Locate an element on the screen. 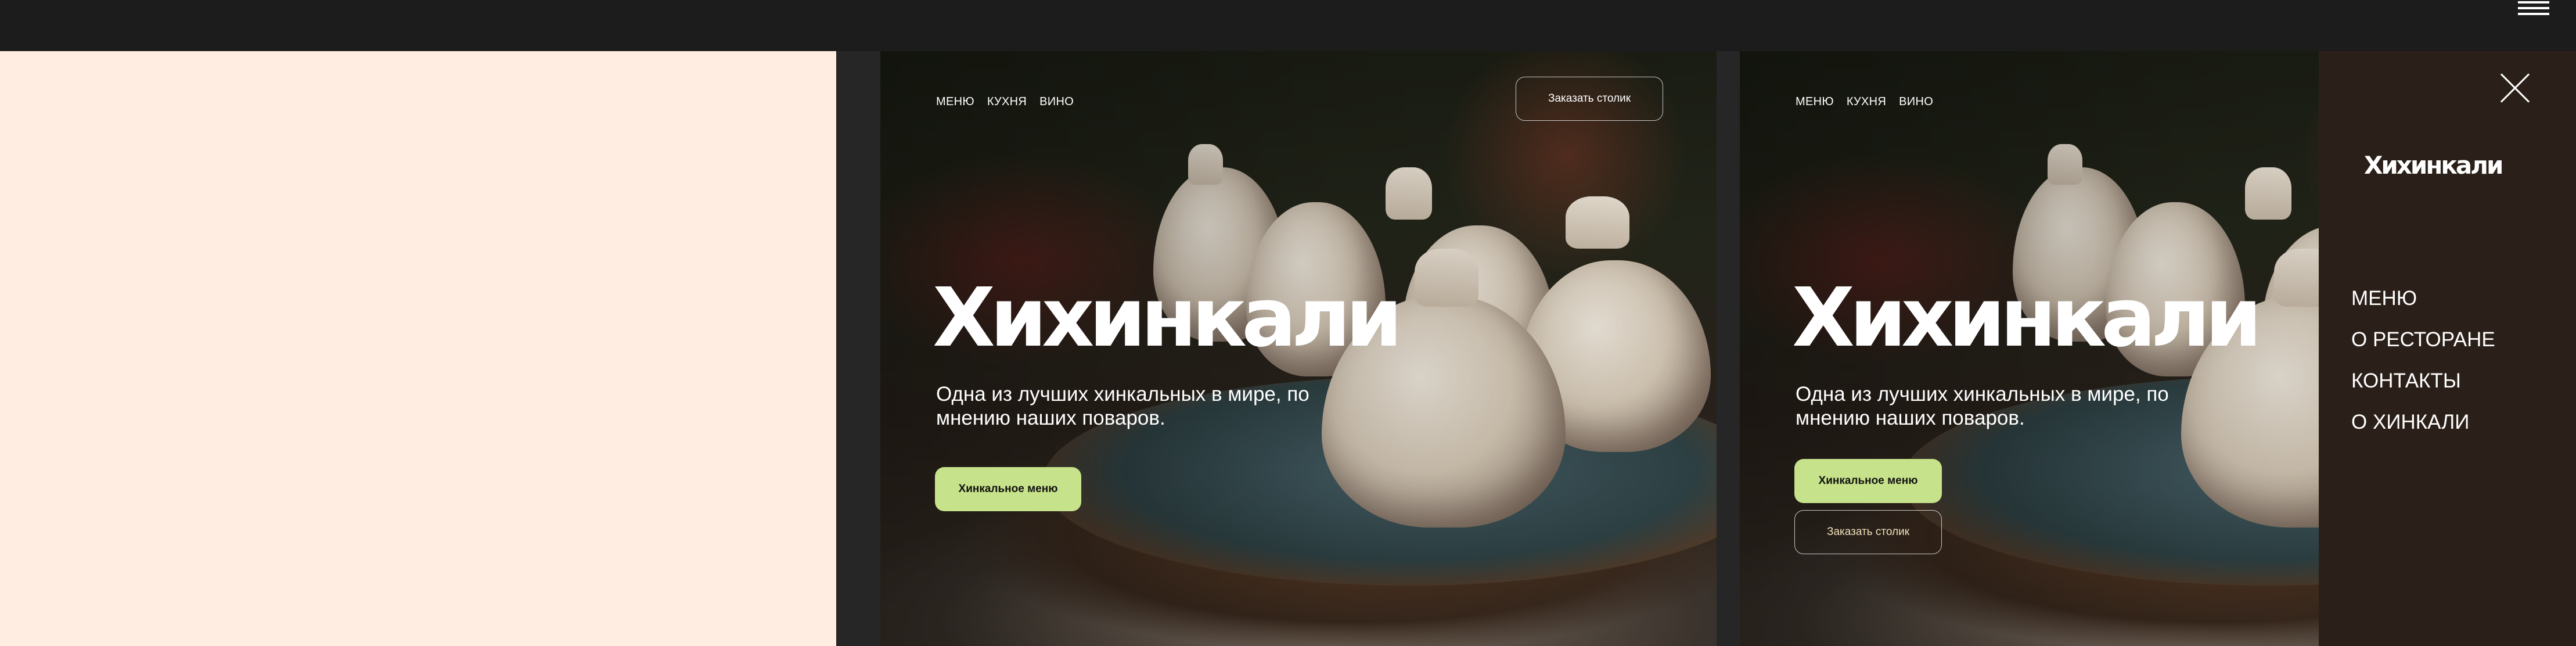 This screenshot has width=2576, height=646. side-menu-logo: Хихинкали is located at coordinates (2433, 166).